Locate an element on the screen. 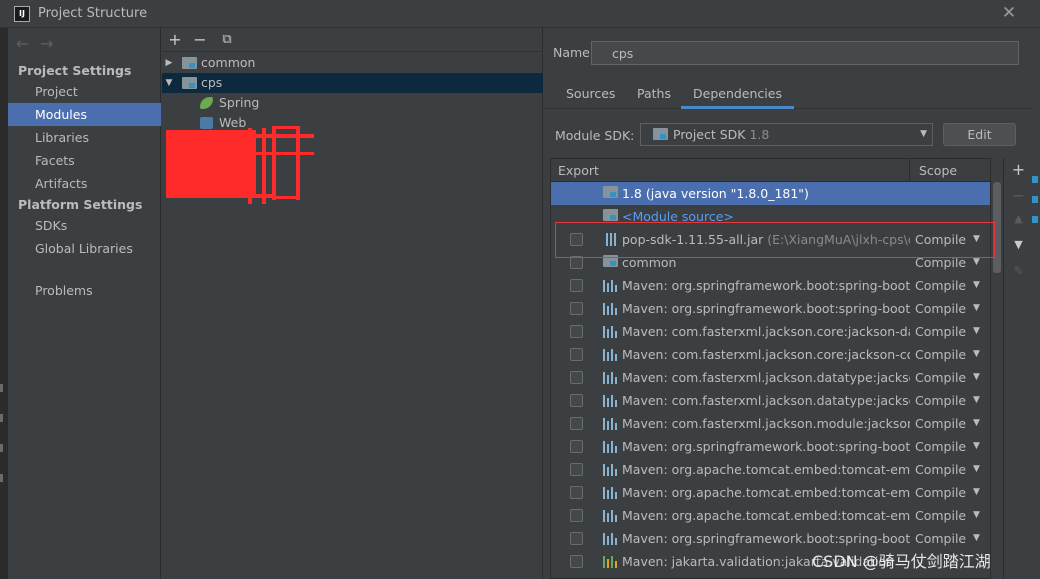 The width and height of the screenshot is (1040, 579). sidebar-item-modules: Modules is located at coordinates (84, 114).